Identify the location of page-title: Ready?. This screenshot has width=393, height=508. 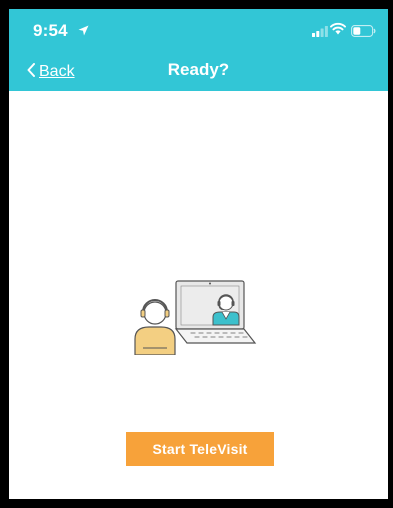
(198, 69).